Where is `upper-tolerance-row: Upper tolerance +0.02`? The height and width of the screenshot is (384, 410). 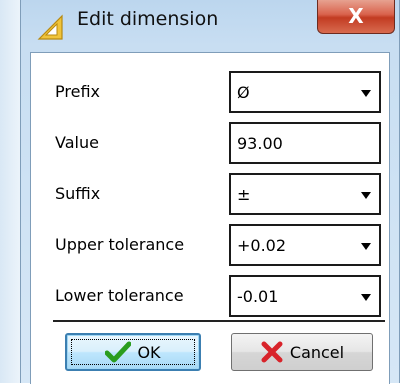
upper-tolerance-row: Upper tolerance +0.02 is located at coordinates (220, 246).